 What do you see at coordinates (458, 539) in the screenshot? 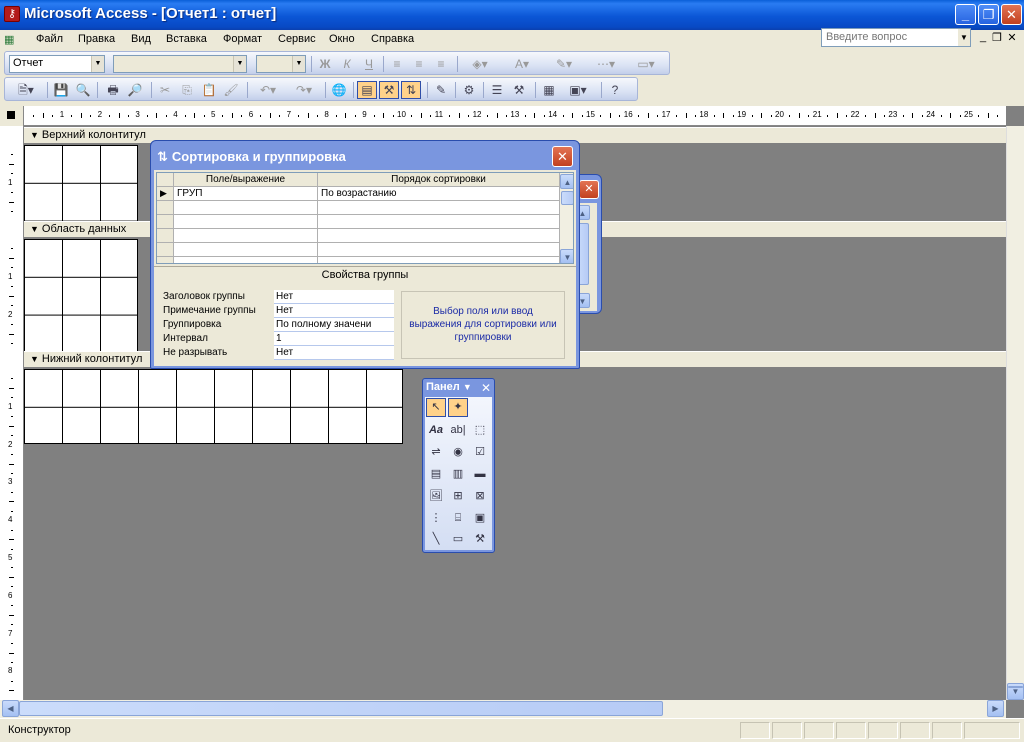
I see `rectangle-tool-icon: ▭` at bounding box center [458, 539].